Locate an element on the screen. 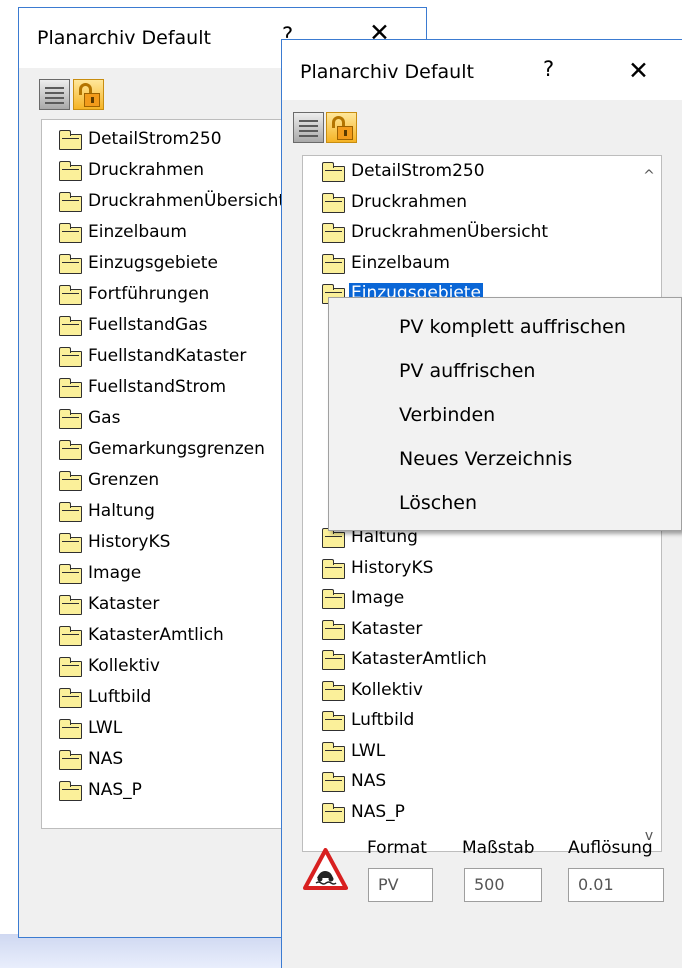 The image size is (682, 968). folder-label: FuellstandKataster is located at coordinates (167, 356).